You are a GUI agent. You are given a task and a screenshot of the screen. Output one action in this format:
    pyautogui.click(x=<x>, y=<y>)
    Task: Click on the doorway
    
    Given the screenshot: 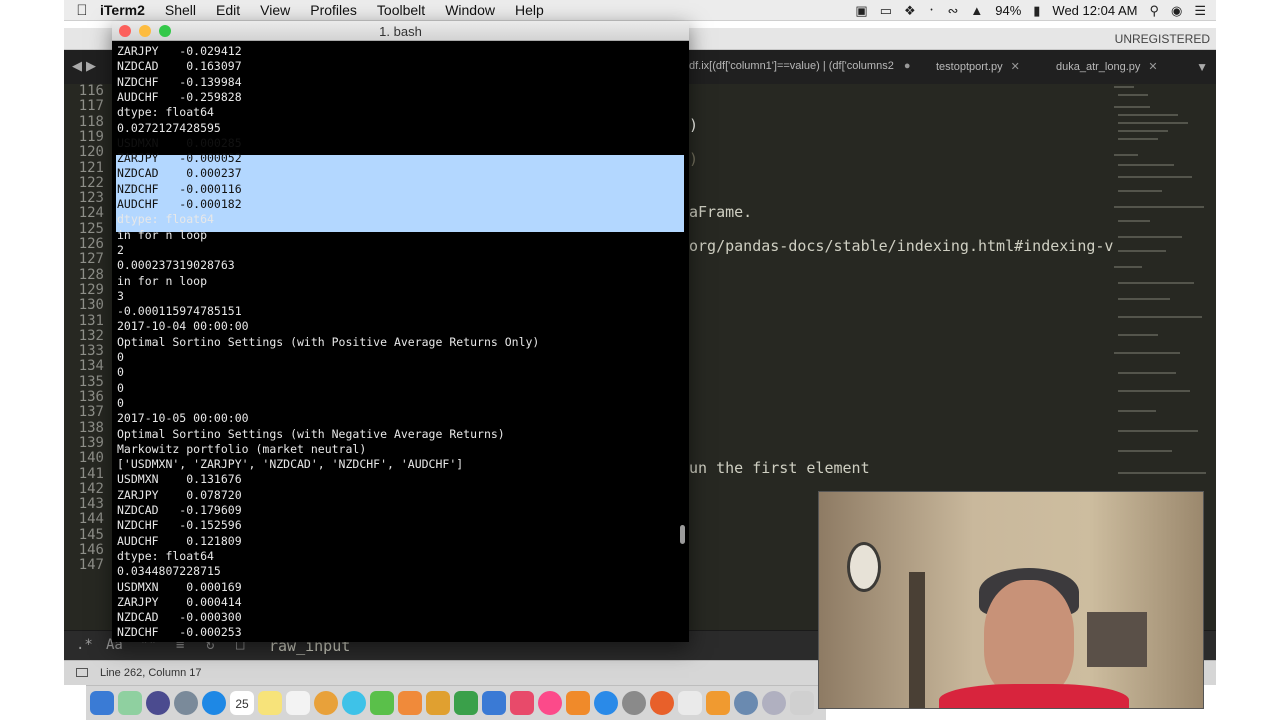 What is the action you would take?
    pyautogui.click(x=917, y=640)
    